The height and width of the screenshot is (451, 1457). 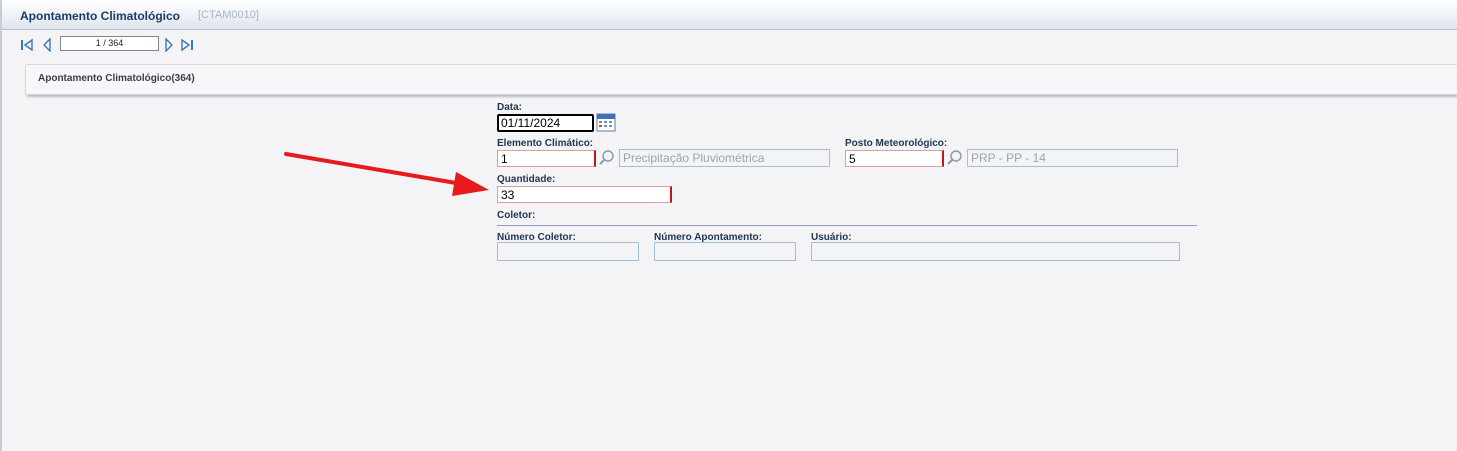 I want to click on record-navigation-bar: 1 / 364, so click(x=729, y=44).